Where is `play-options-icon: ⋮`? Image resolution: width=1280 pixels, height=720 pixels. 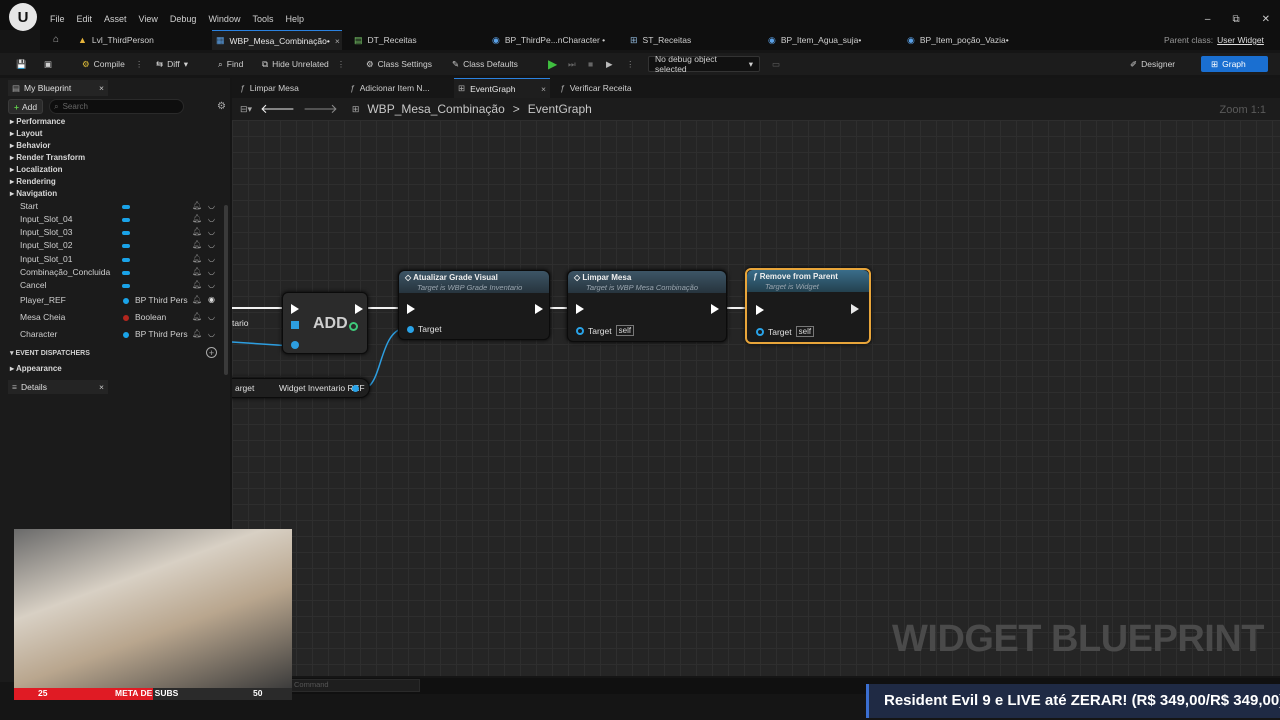 play-options-icon: ⋮ is located at coordinates (630, 64).